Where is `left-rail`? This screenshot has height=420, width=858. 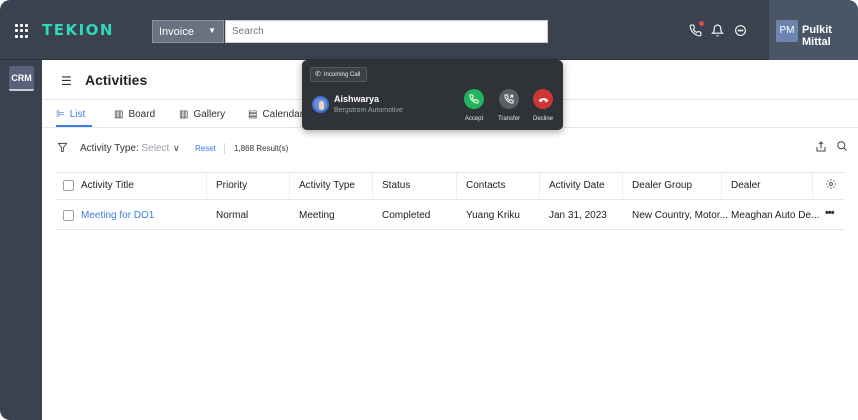 left-rail is located at coordinates (21, 240).